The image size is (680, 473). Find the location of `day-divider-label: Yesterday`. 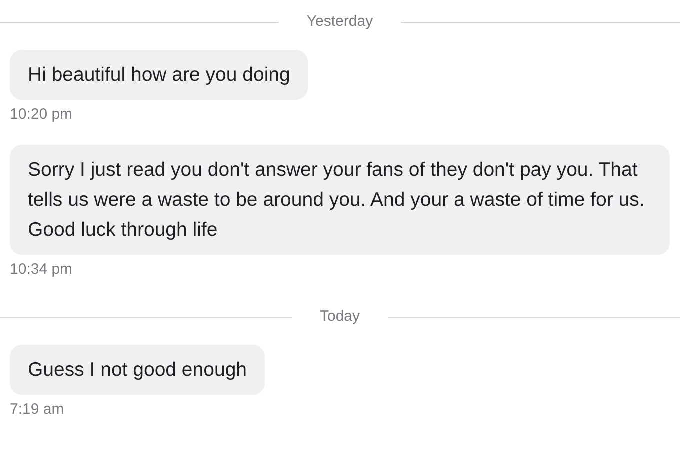

day-divider-label: Yesterday is located at coordinates (340, 22).